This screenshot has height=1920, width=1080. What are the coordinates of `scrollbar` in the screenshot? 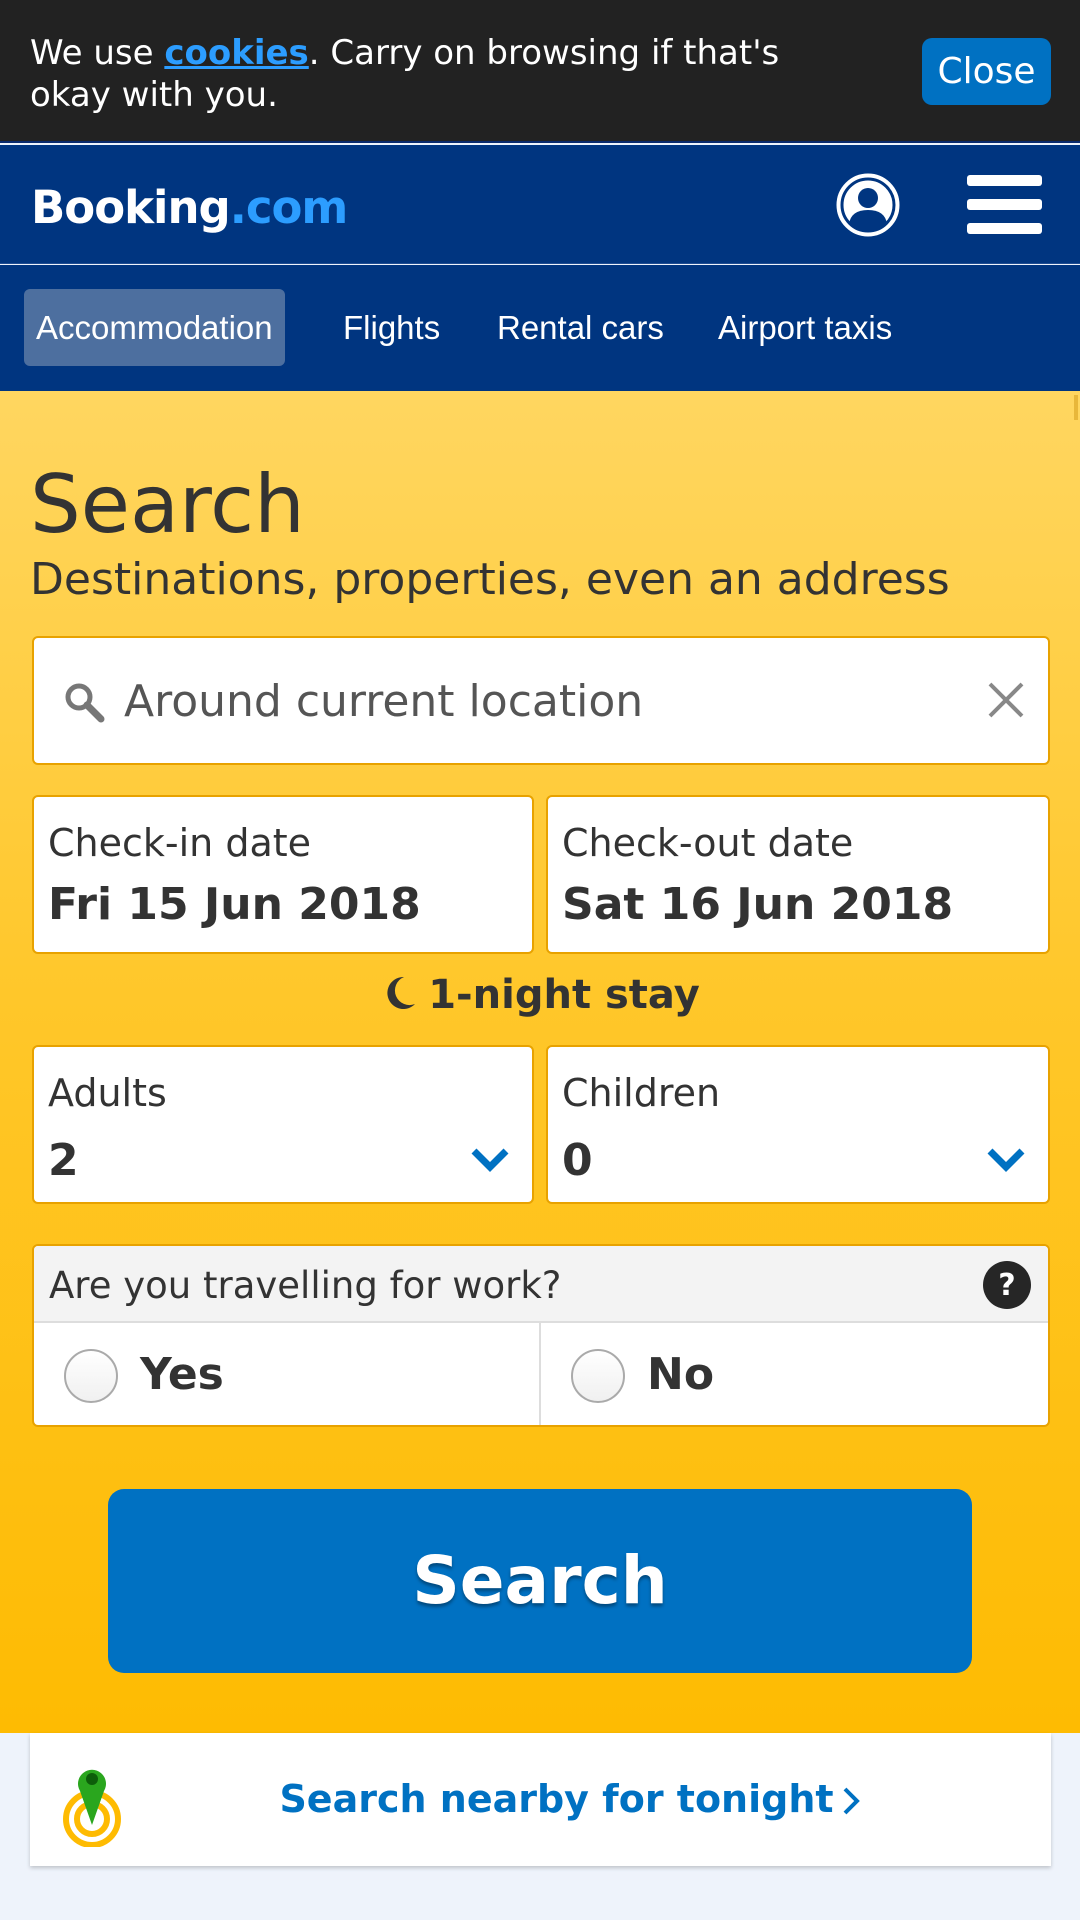 It's located at (1076, 407).